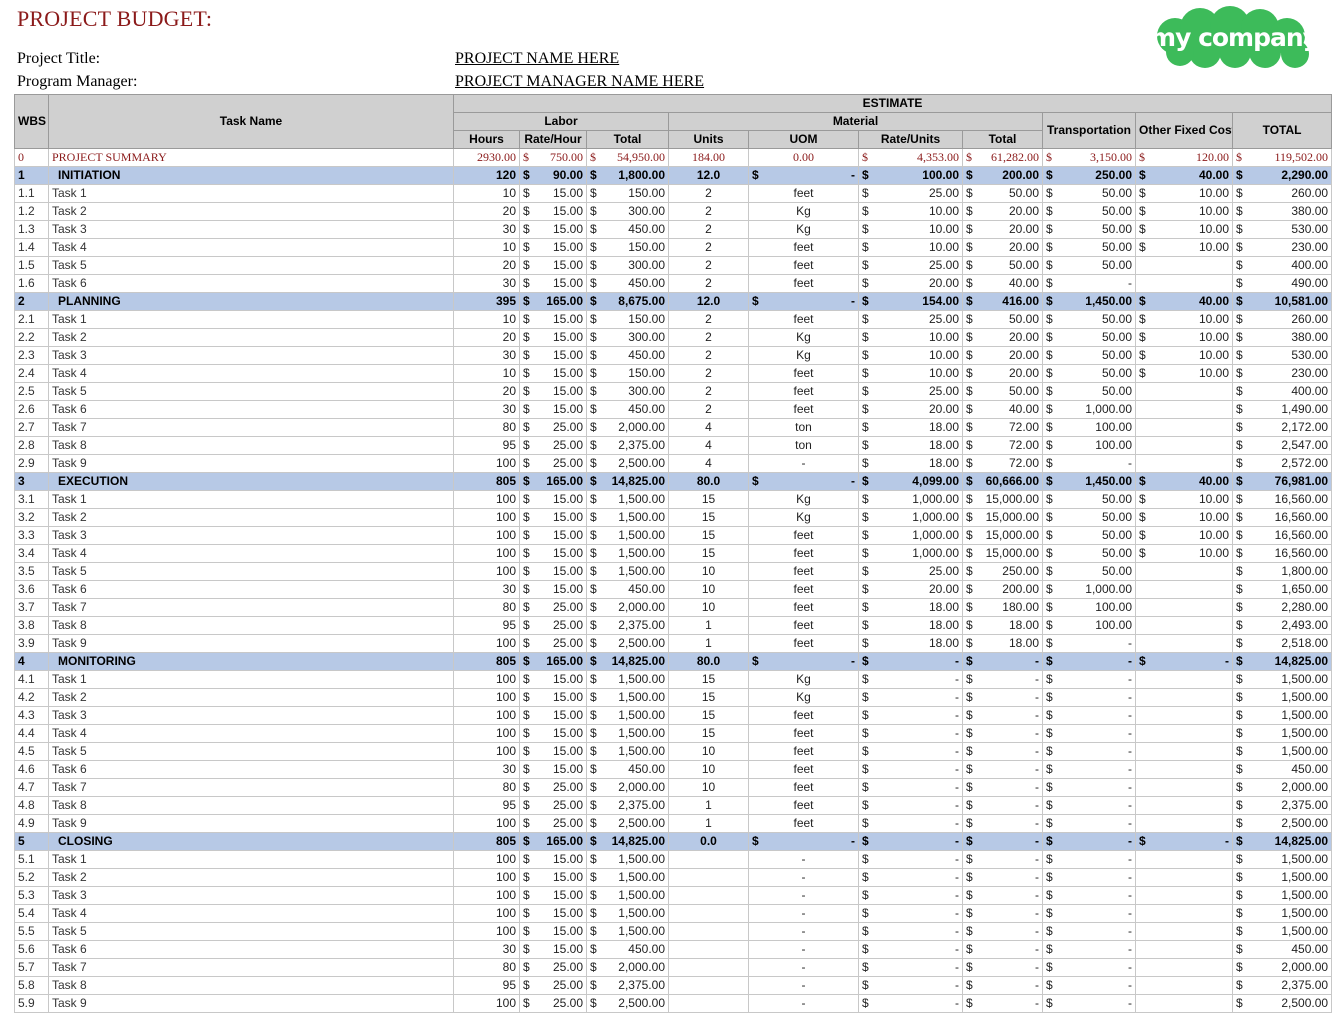 The height and width of the screenshot is (1024, 1342). I want to click on labor-total-cell: $1,800.00, so click(627, 175).